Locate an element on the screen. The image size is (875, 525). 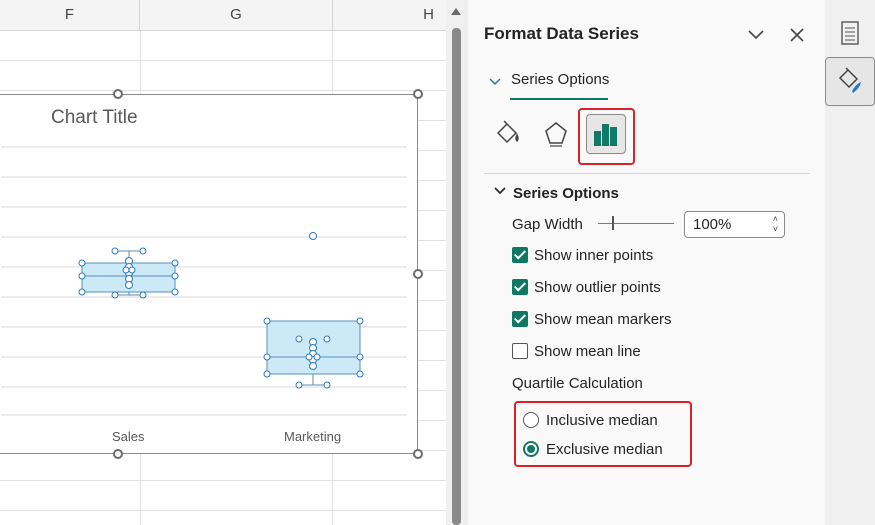
column-header-label: H is located at coordinates (428, 14).